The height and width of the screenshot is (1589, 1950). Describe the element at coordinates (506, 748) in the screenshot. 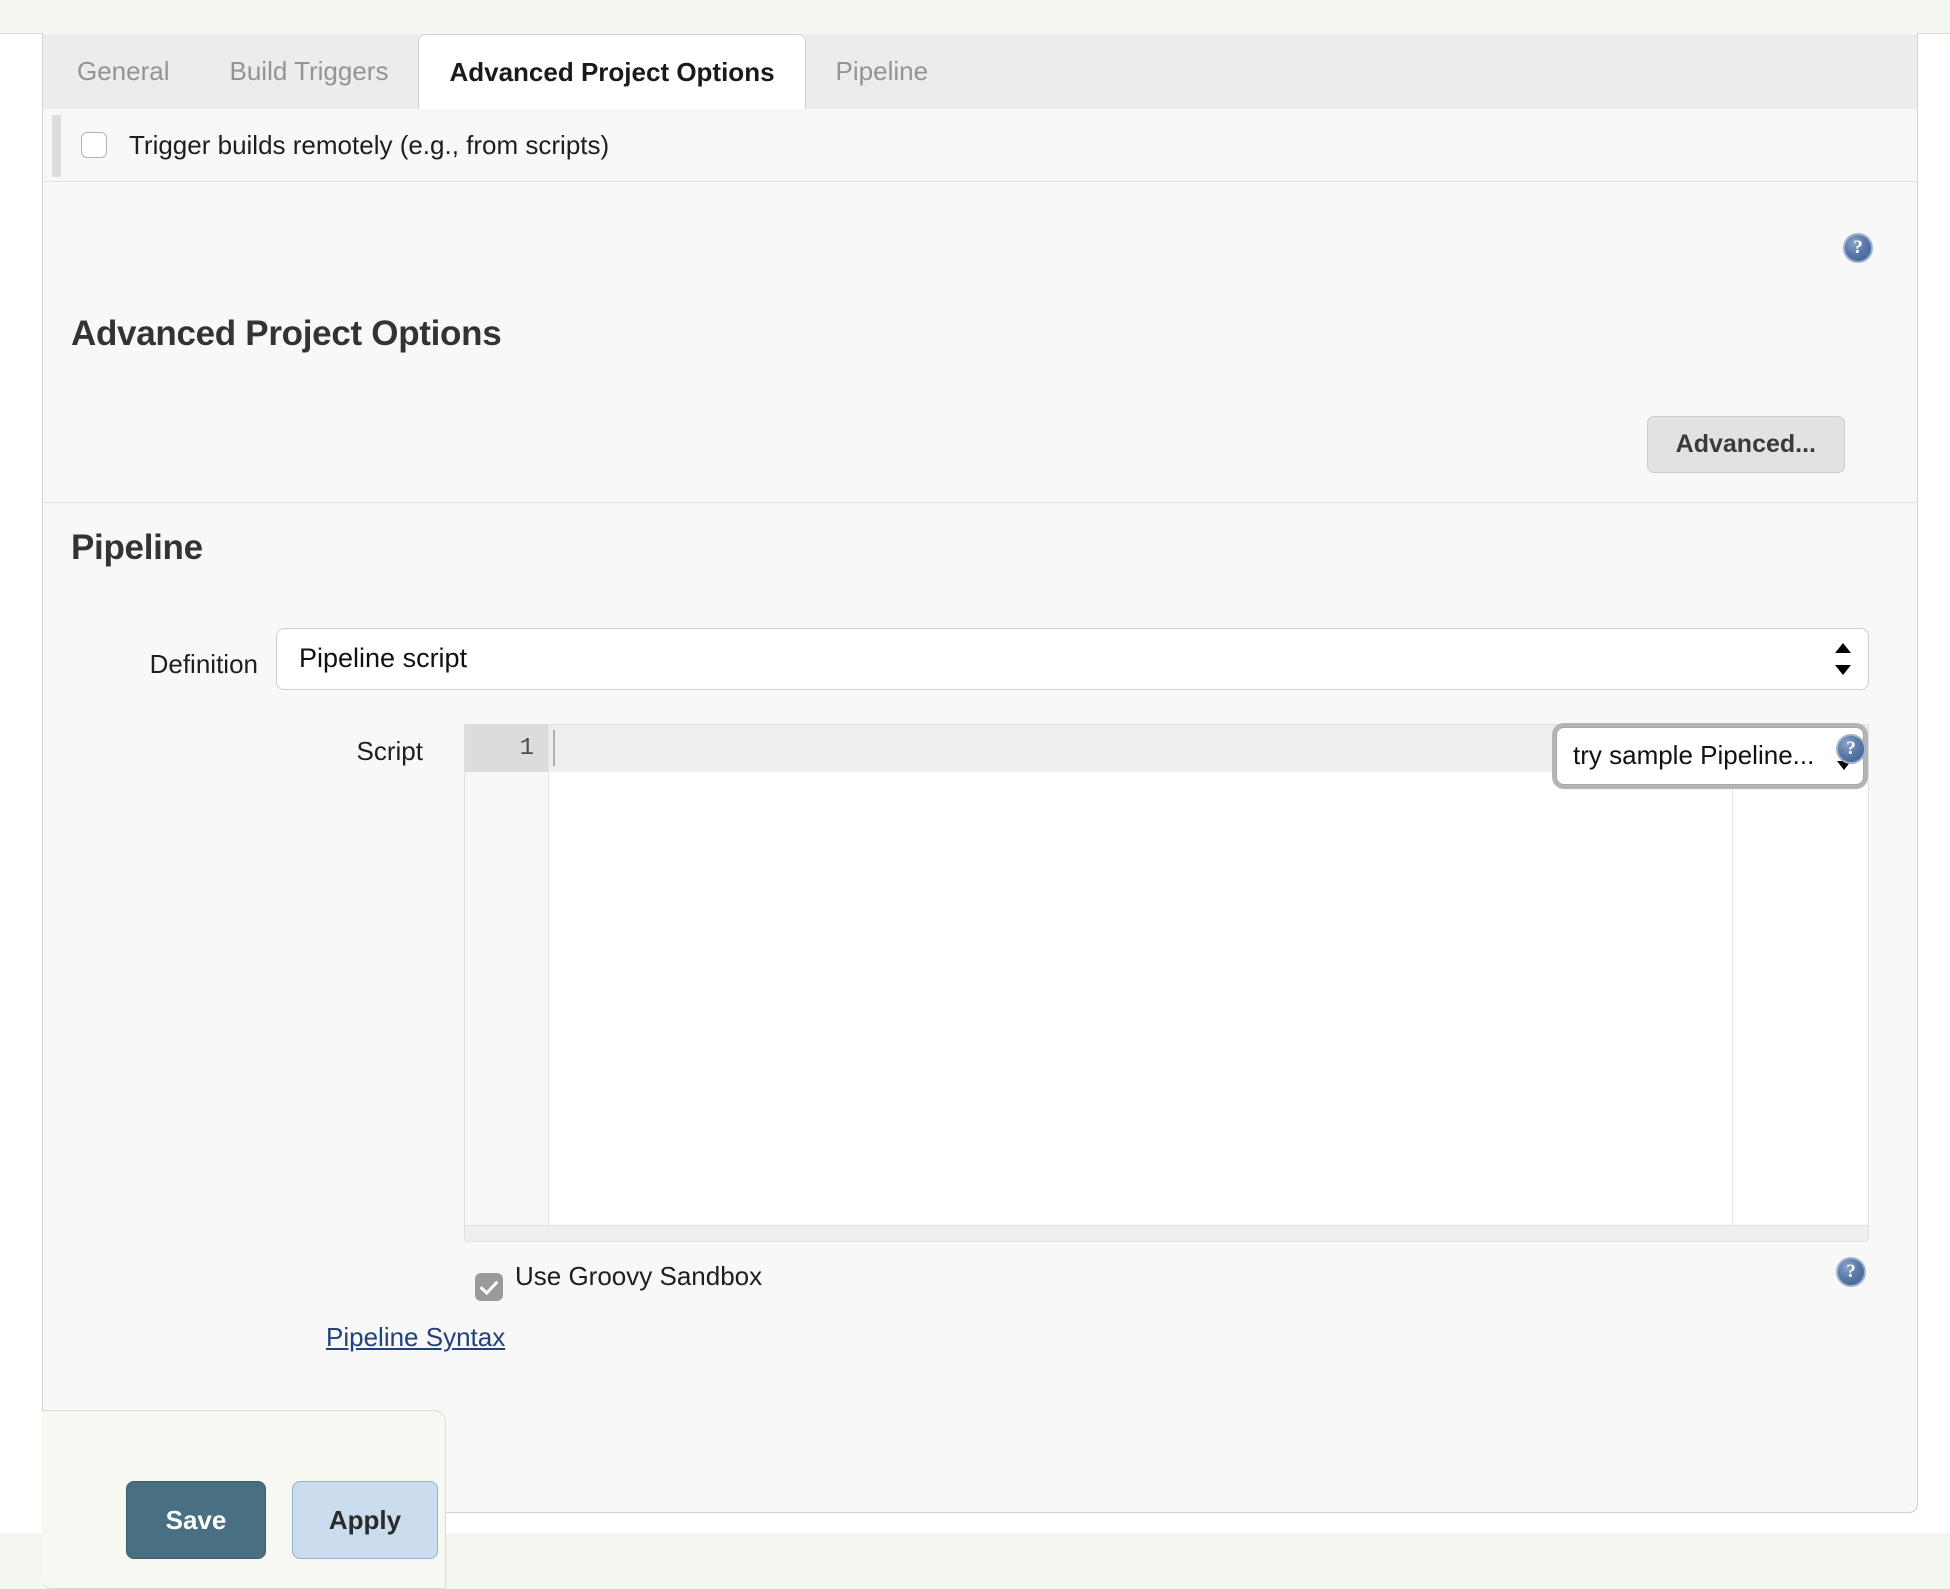

I see `editor-active-gutter-highlight` at that location.